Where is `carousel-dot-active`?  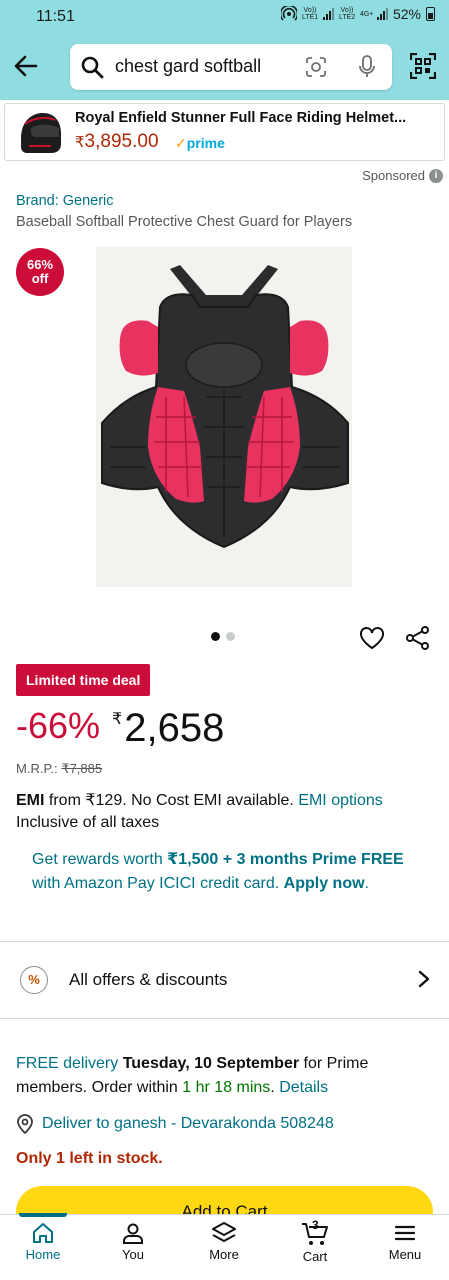
carousel-dot-active is located at coordinates (215, 636).